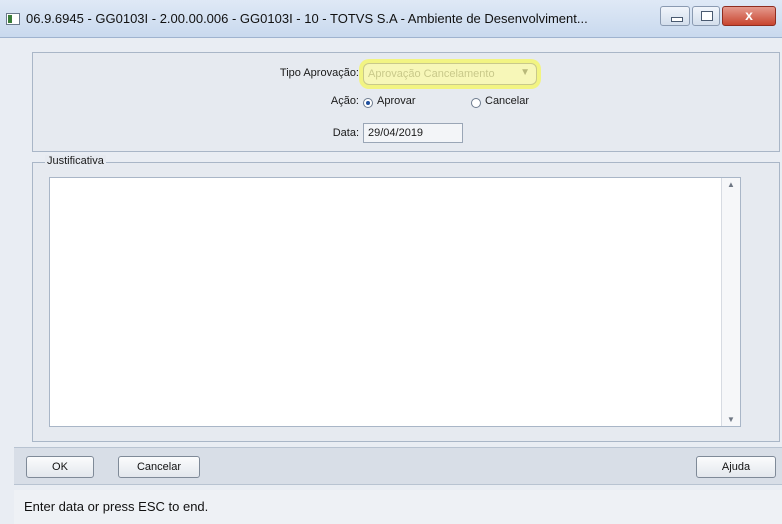 This screenshot has height=524, width=782. I want to click on status-text: Enter data or press ESC to end., so click(116, 506).